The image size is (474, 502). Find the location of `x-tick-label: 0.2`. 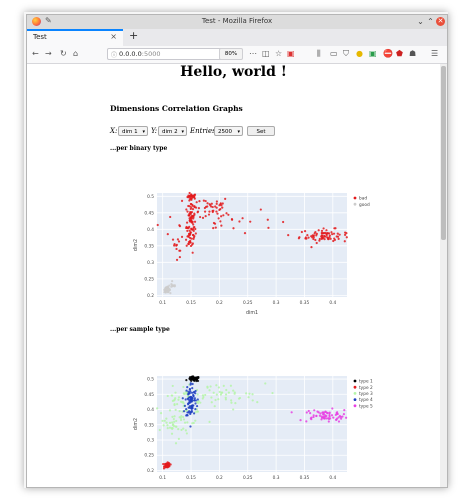

x-tick-label: 0.2 is located at coordinates (219, 478).